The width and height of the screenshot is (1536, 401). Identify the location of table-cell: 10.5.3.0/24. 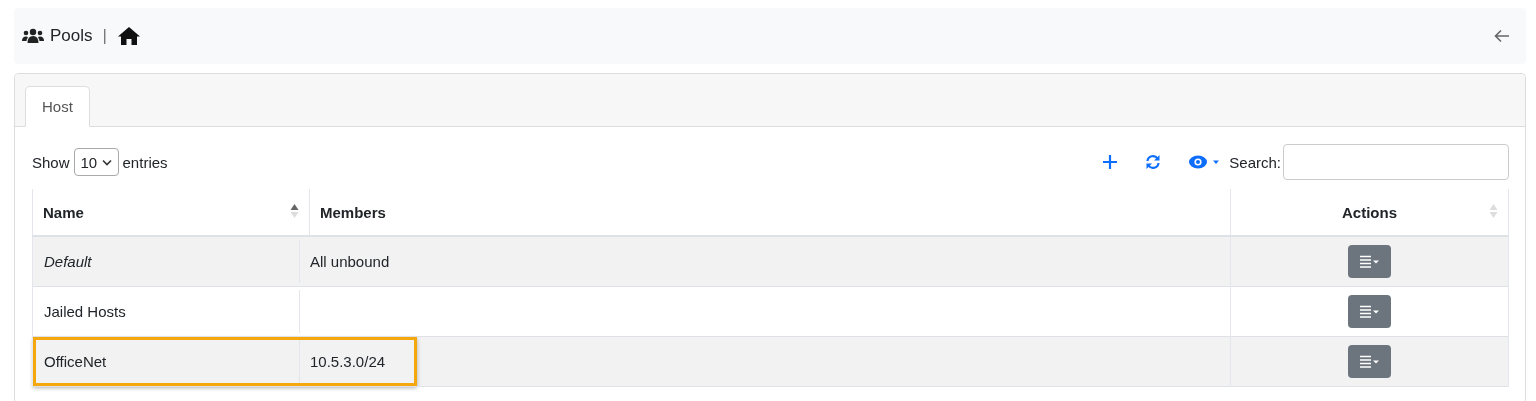
(348, 361).